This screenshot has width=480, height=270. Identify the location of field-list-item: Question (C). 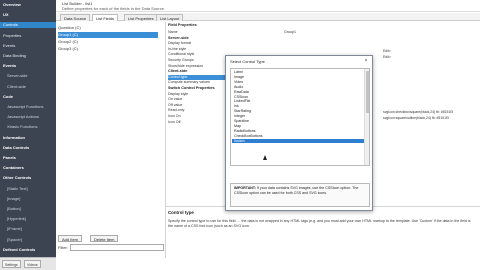
(108, 28).